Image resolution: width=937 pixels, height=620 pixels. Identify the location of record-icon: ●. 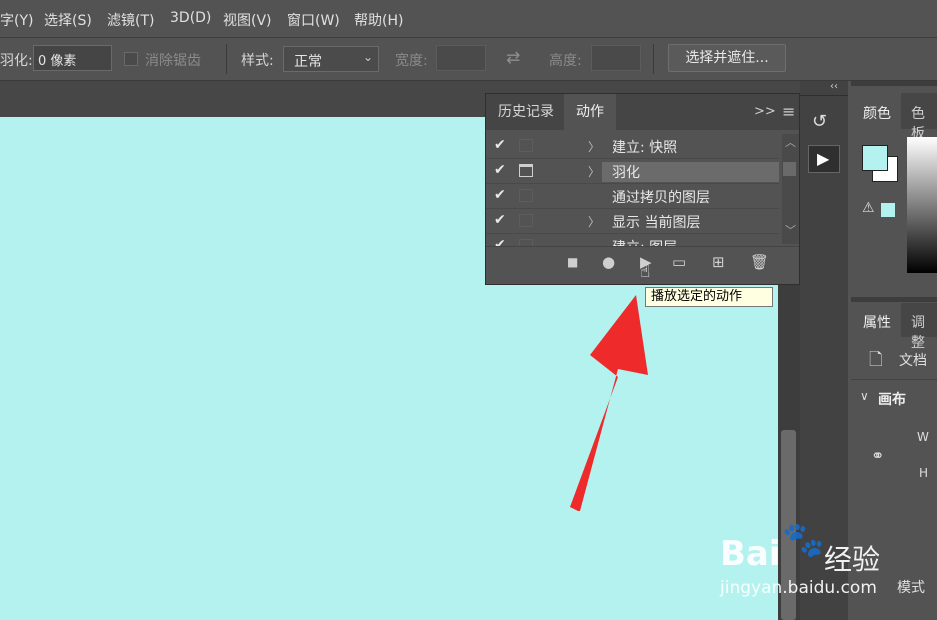
(608, 262).